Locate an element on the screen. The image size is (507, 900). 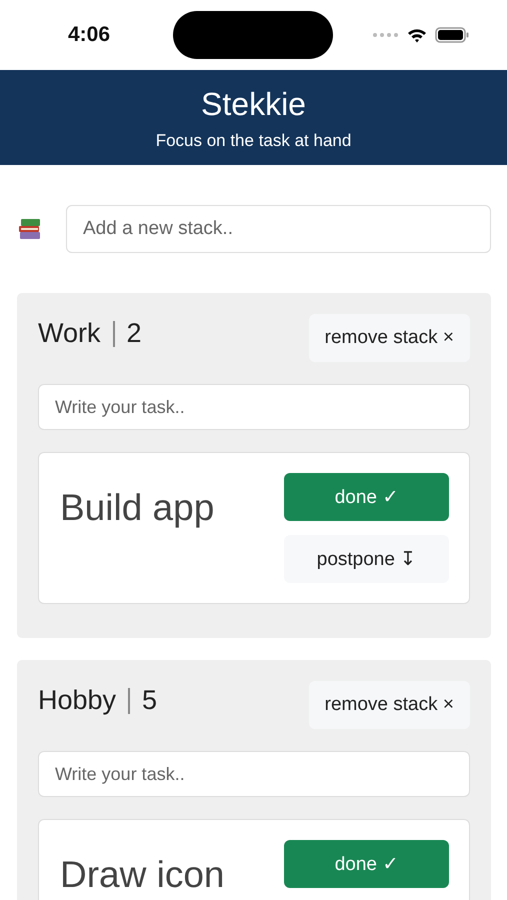
signal-icon is located at coordinates (386, 35).